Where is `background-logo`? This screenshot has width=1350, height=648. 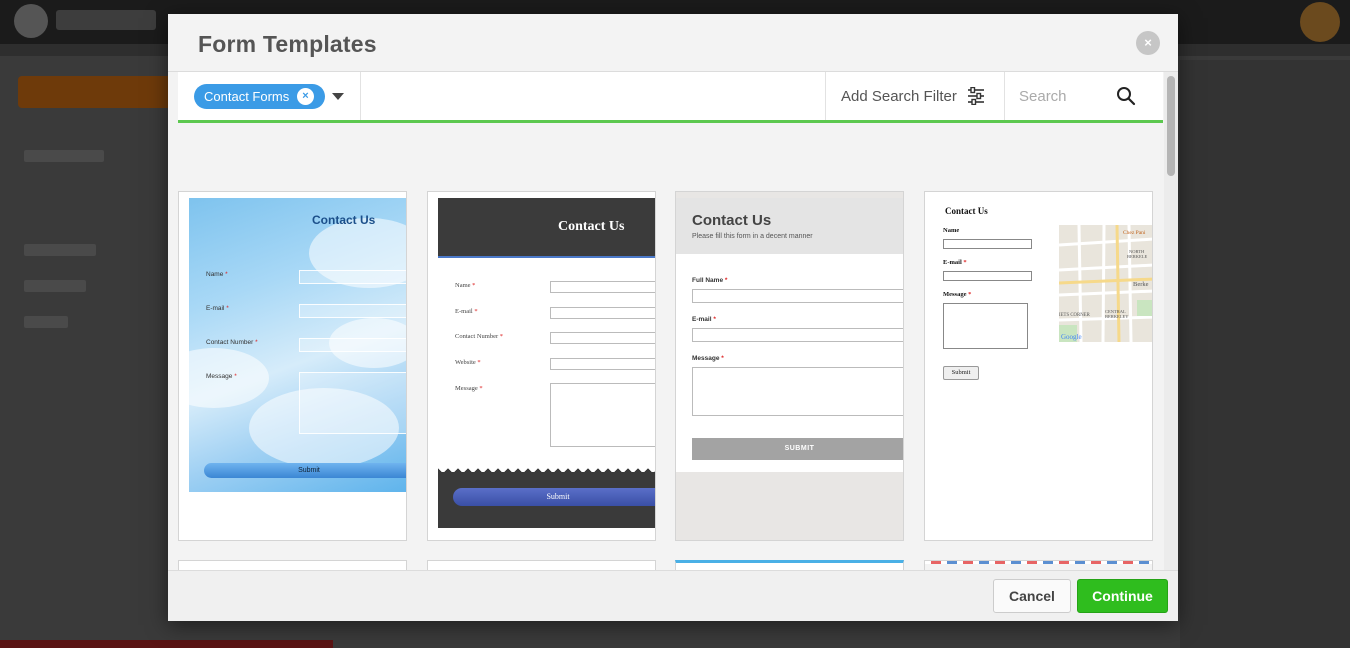
background-logo is located at coordinates (31, 21).